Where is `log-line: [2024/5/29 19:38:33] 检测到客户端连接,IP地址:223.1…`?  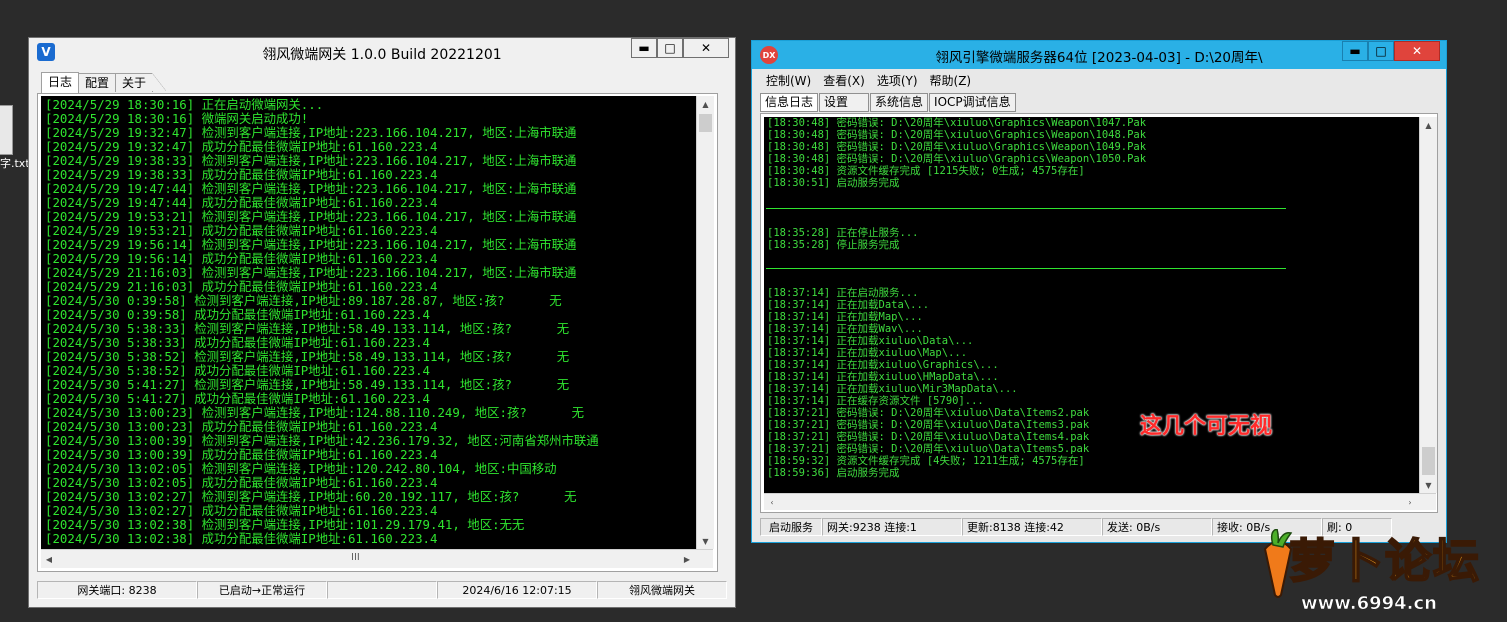
log-line: [2024/5/29 19:38:33] 检测到客户端连接,IP地址:223.1… is located at coordinates (311, 160).